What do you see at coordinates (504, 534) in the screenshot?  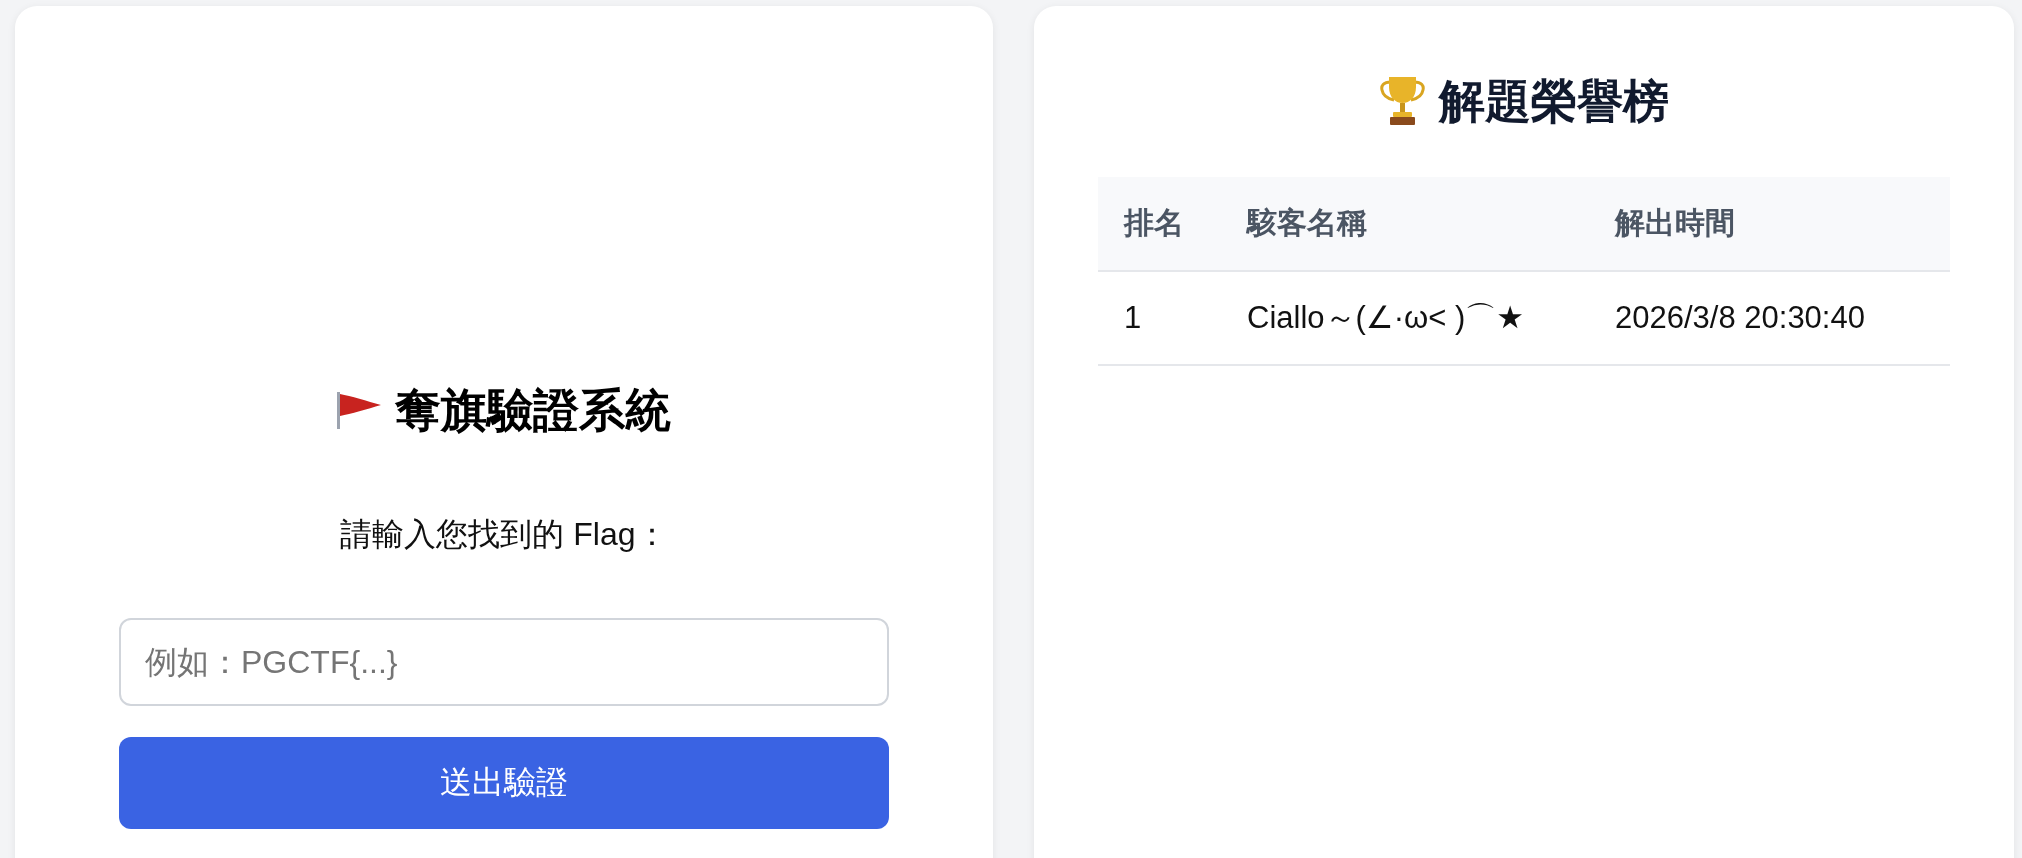 I see `prompt-text: 請輸入您找到的 Flag：` at bounding box center [504, 534].